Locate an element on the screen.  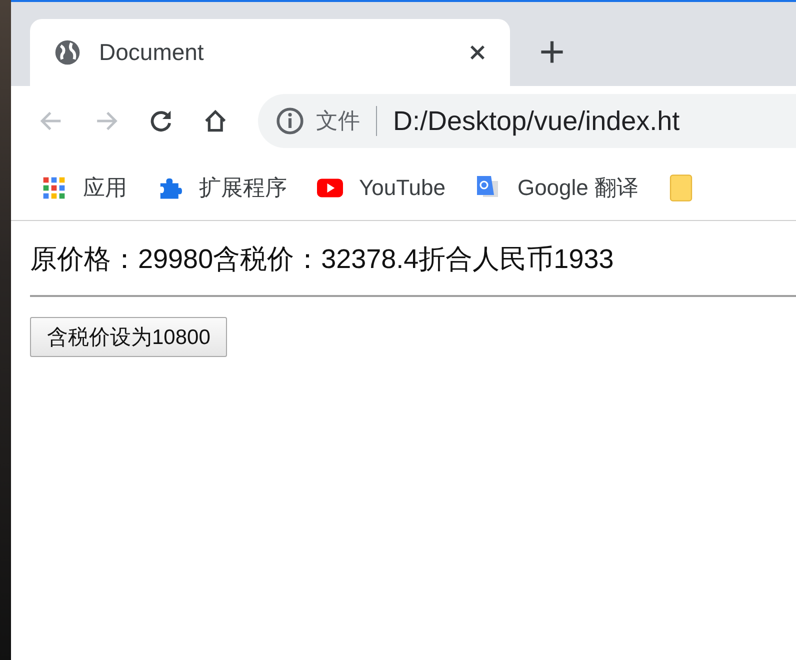
info-icon is located at coordinates (290, 121).